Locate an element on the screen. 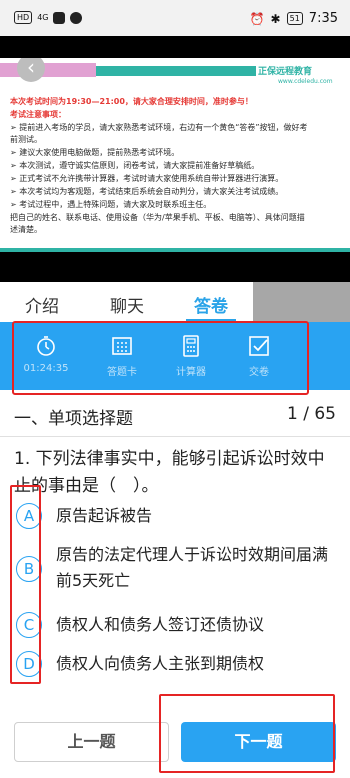 The image size is (350, 778). divider is located at coordinates (175, 436).